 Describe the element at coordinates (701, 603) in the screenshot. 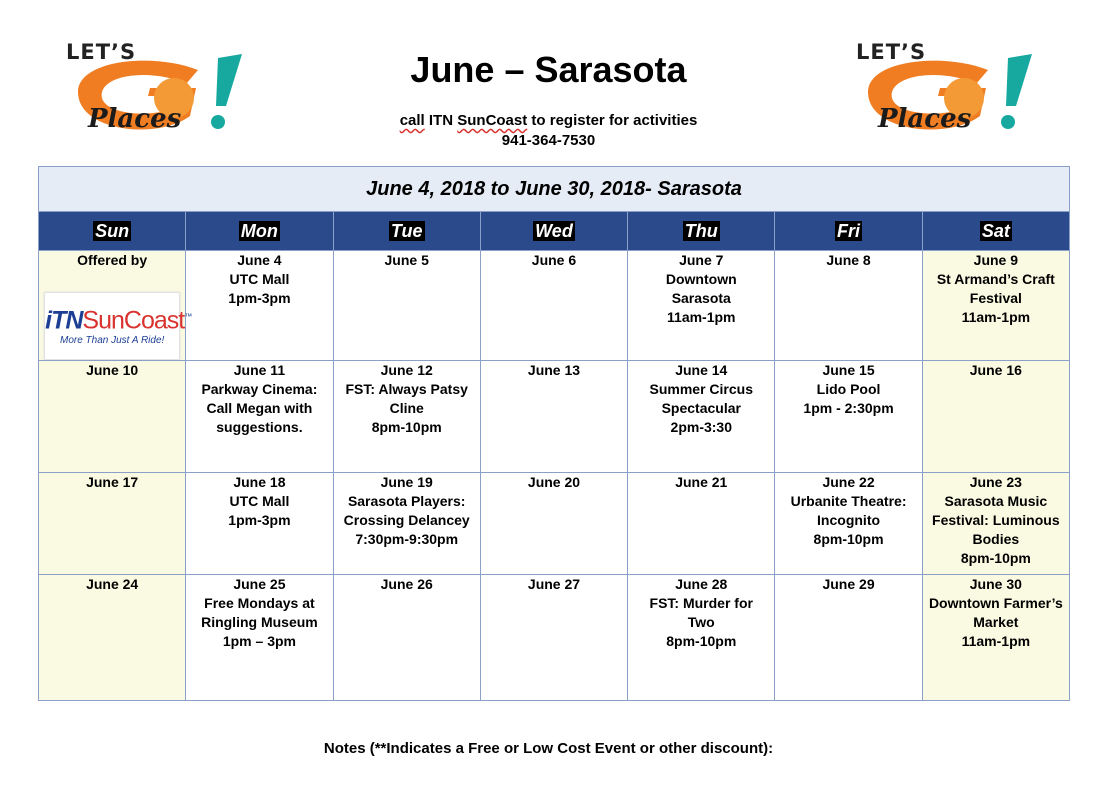

I see `event-line: FST: Murder for` at that location.